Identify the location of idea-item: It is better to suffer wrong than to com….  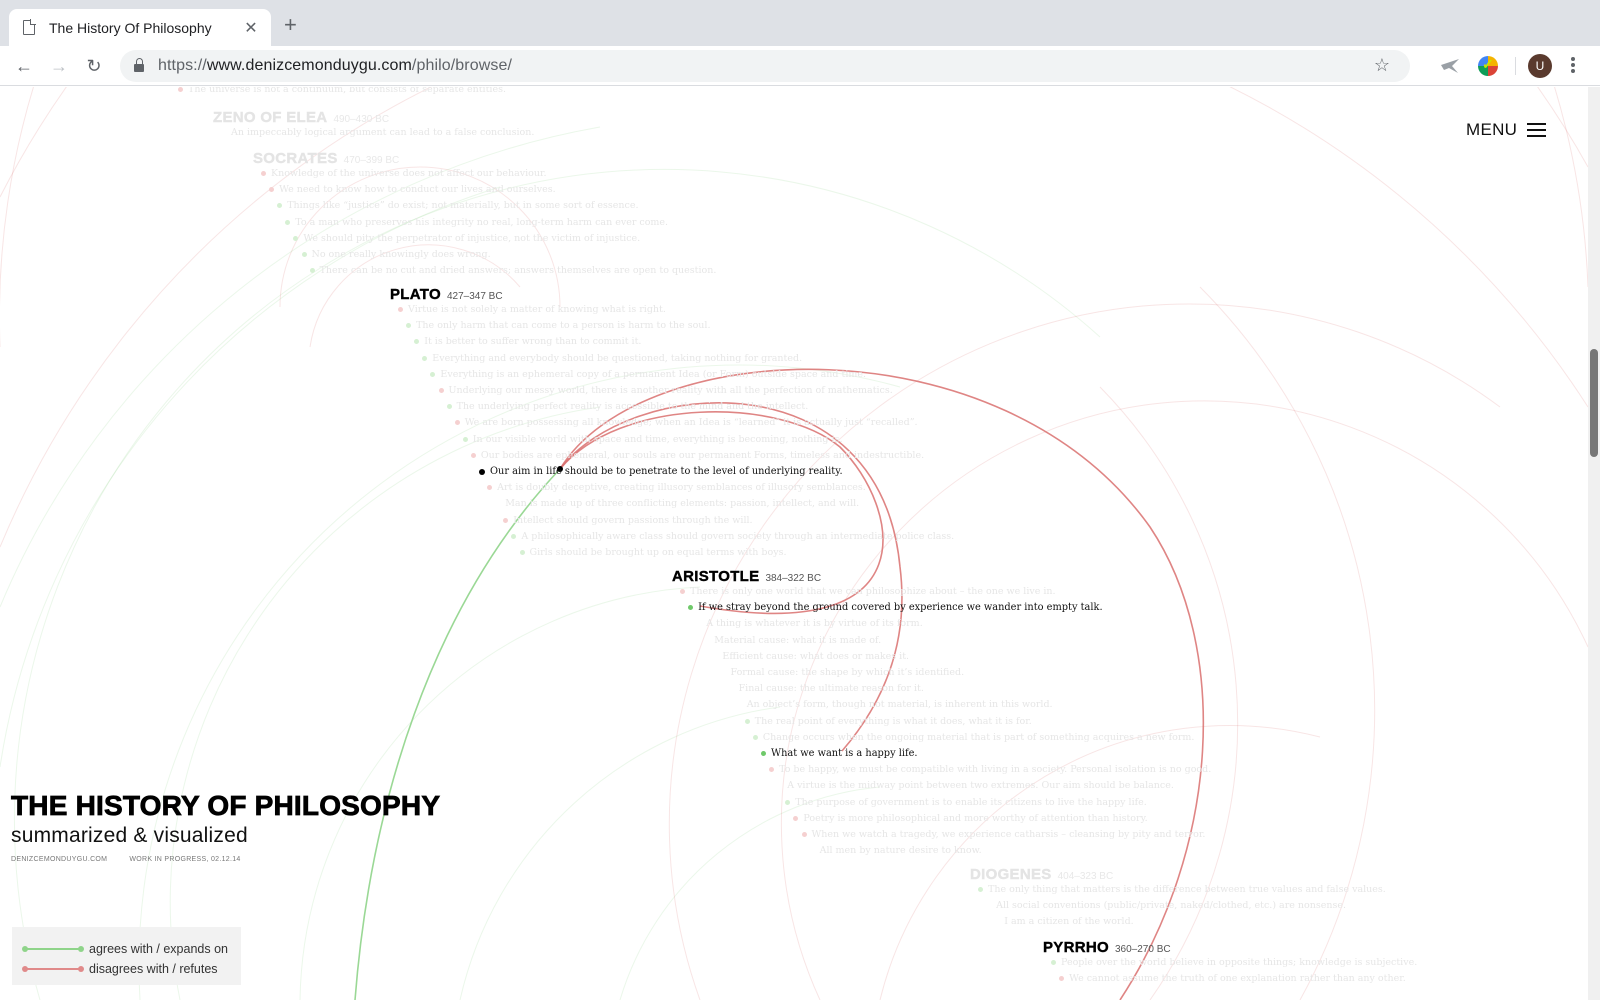
(527, 341).